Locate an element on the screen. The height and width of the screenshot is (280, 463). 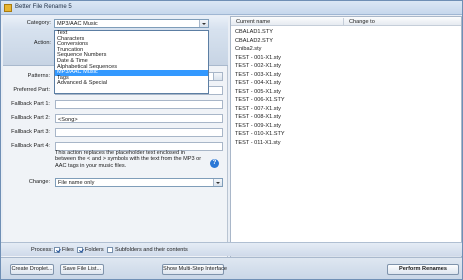
file-row: TEST - 010-X1.STY is located at coordinates (260, 134).